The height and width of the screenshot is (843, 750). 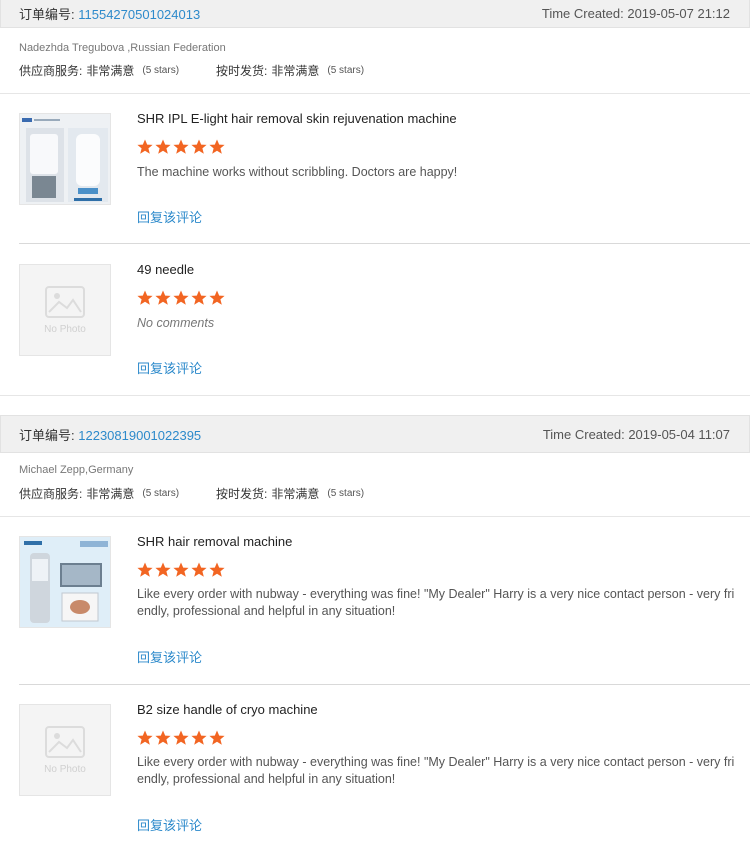 I want to click on order-number-link: 11554270501024013, so click(x=139, y=14).